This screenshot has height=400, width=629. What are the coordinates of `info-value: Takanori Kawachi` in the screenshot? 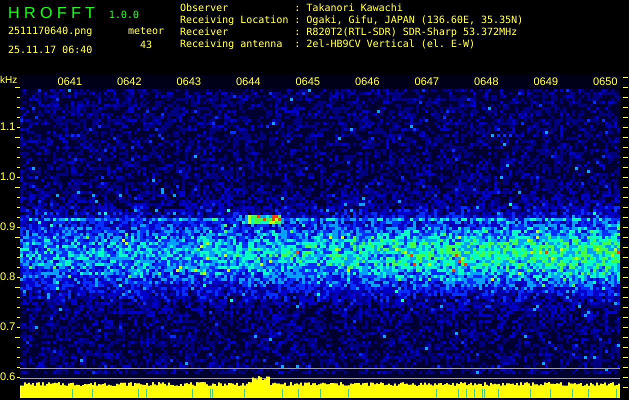 It's located at (355, 9).